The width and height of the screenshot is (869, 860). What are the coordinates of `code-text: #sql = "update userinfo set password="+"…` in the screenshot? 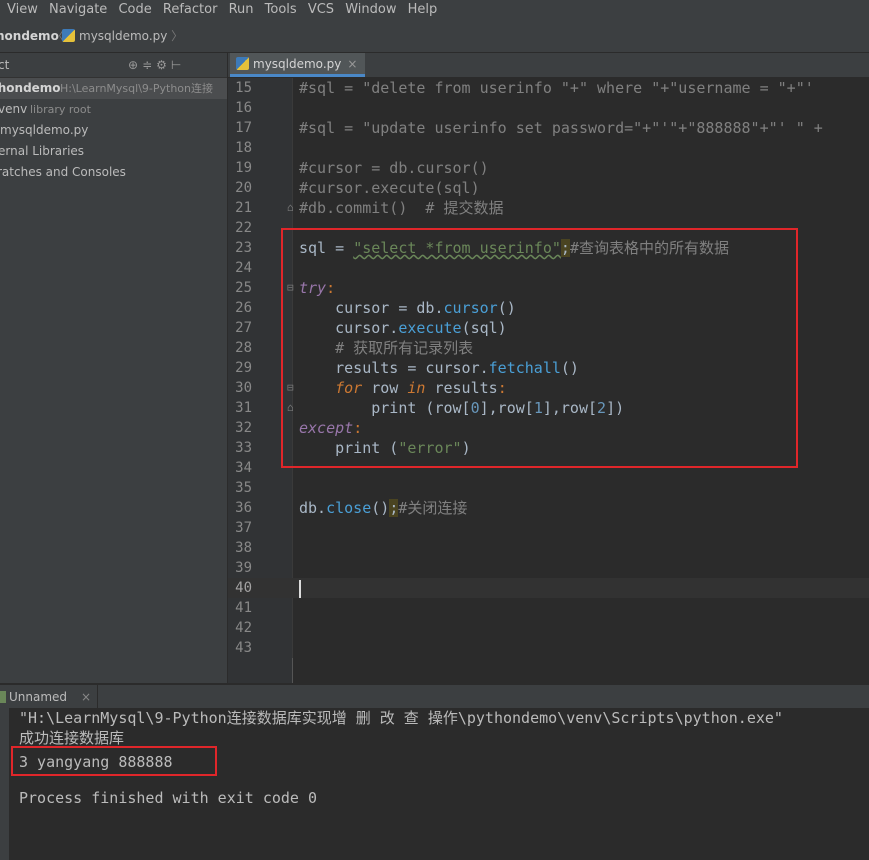 It's located at (561, 128).